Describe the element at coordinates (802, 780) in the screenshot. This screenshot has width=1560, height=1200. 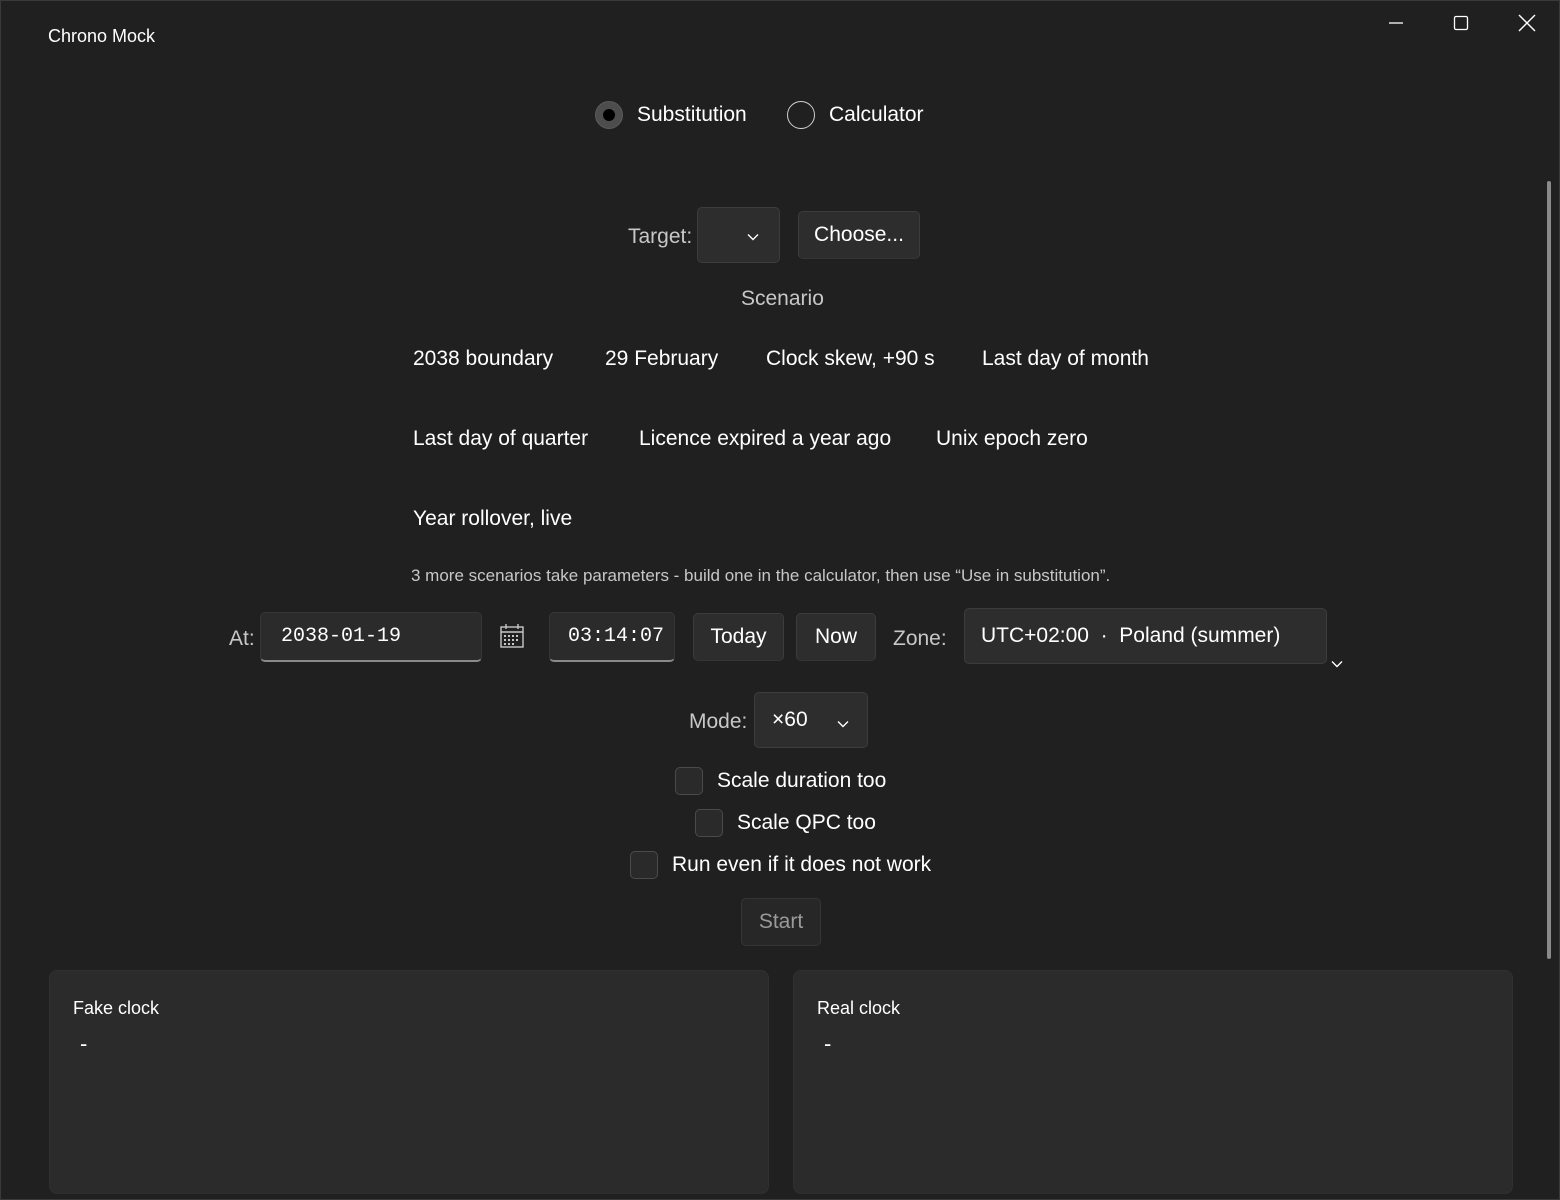
I see `scale-duration-label: Scale duration too` at that location.